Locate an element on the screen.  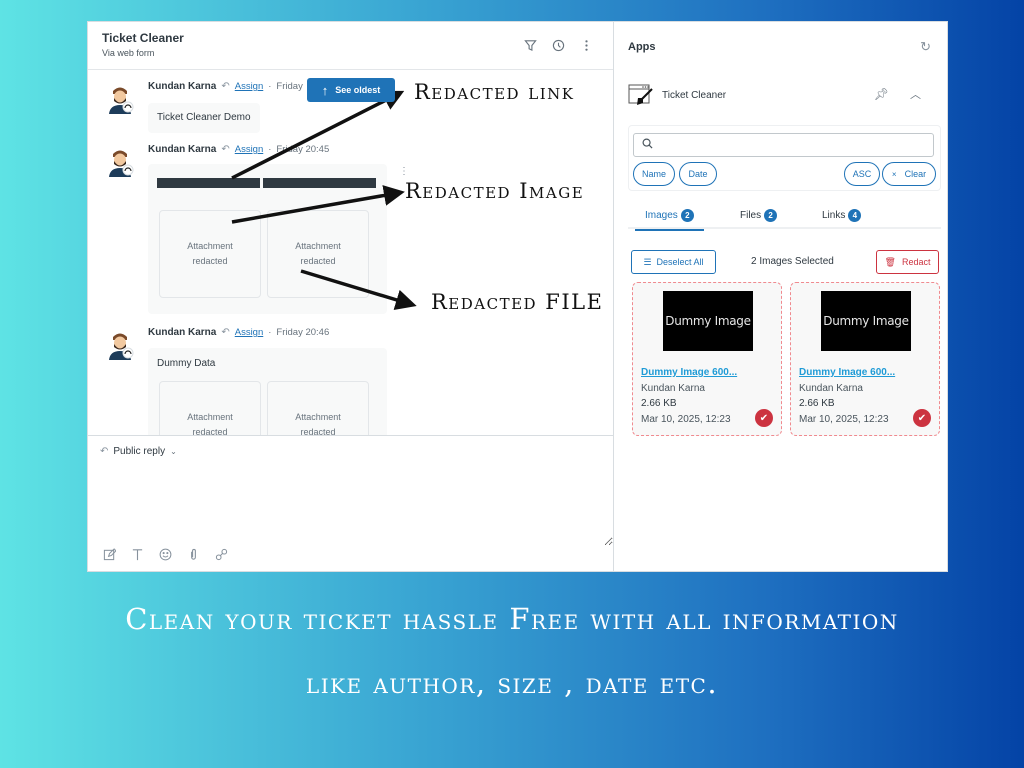
message-body: Ticket Cleaner Demo is located at coordinates (204, 118).